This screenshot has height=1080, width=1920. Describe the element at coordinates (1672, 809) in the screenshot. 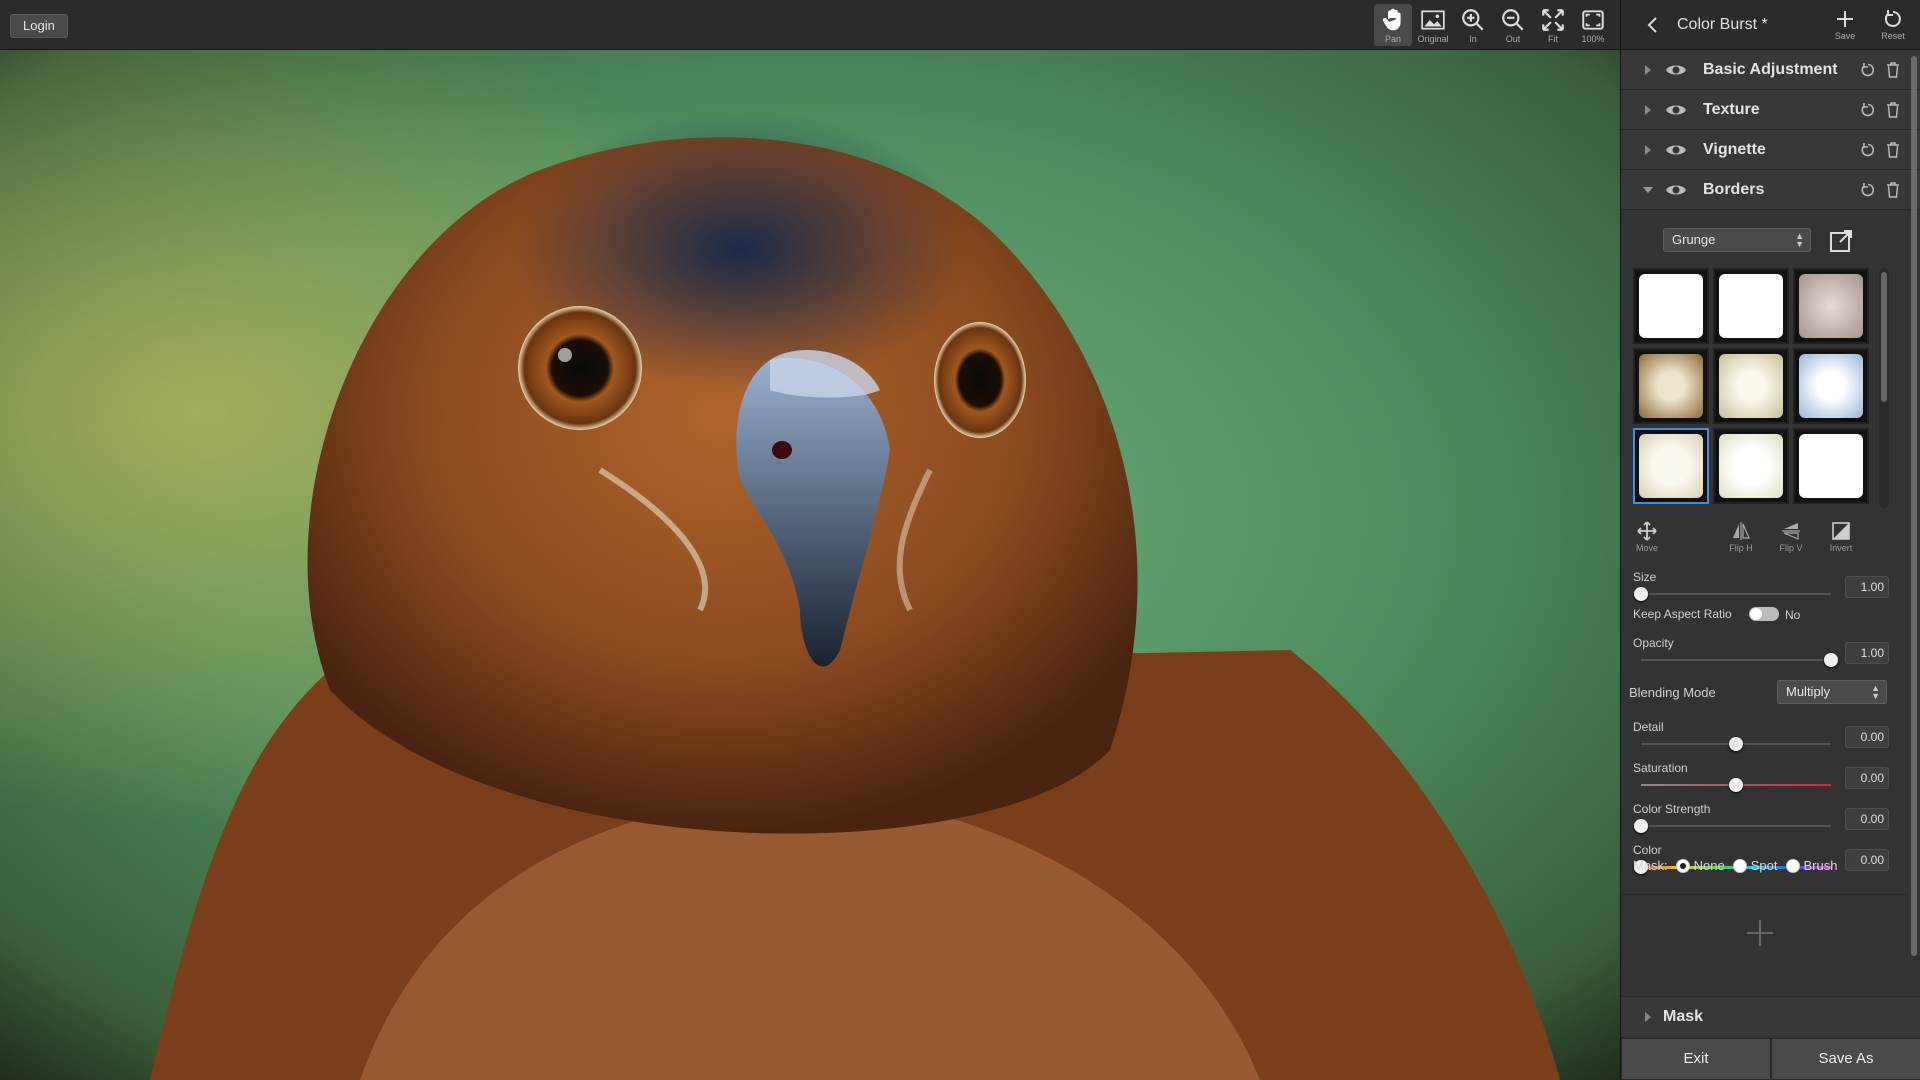

I see `color-strength-label: Color Strength` at that location.